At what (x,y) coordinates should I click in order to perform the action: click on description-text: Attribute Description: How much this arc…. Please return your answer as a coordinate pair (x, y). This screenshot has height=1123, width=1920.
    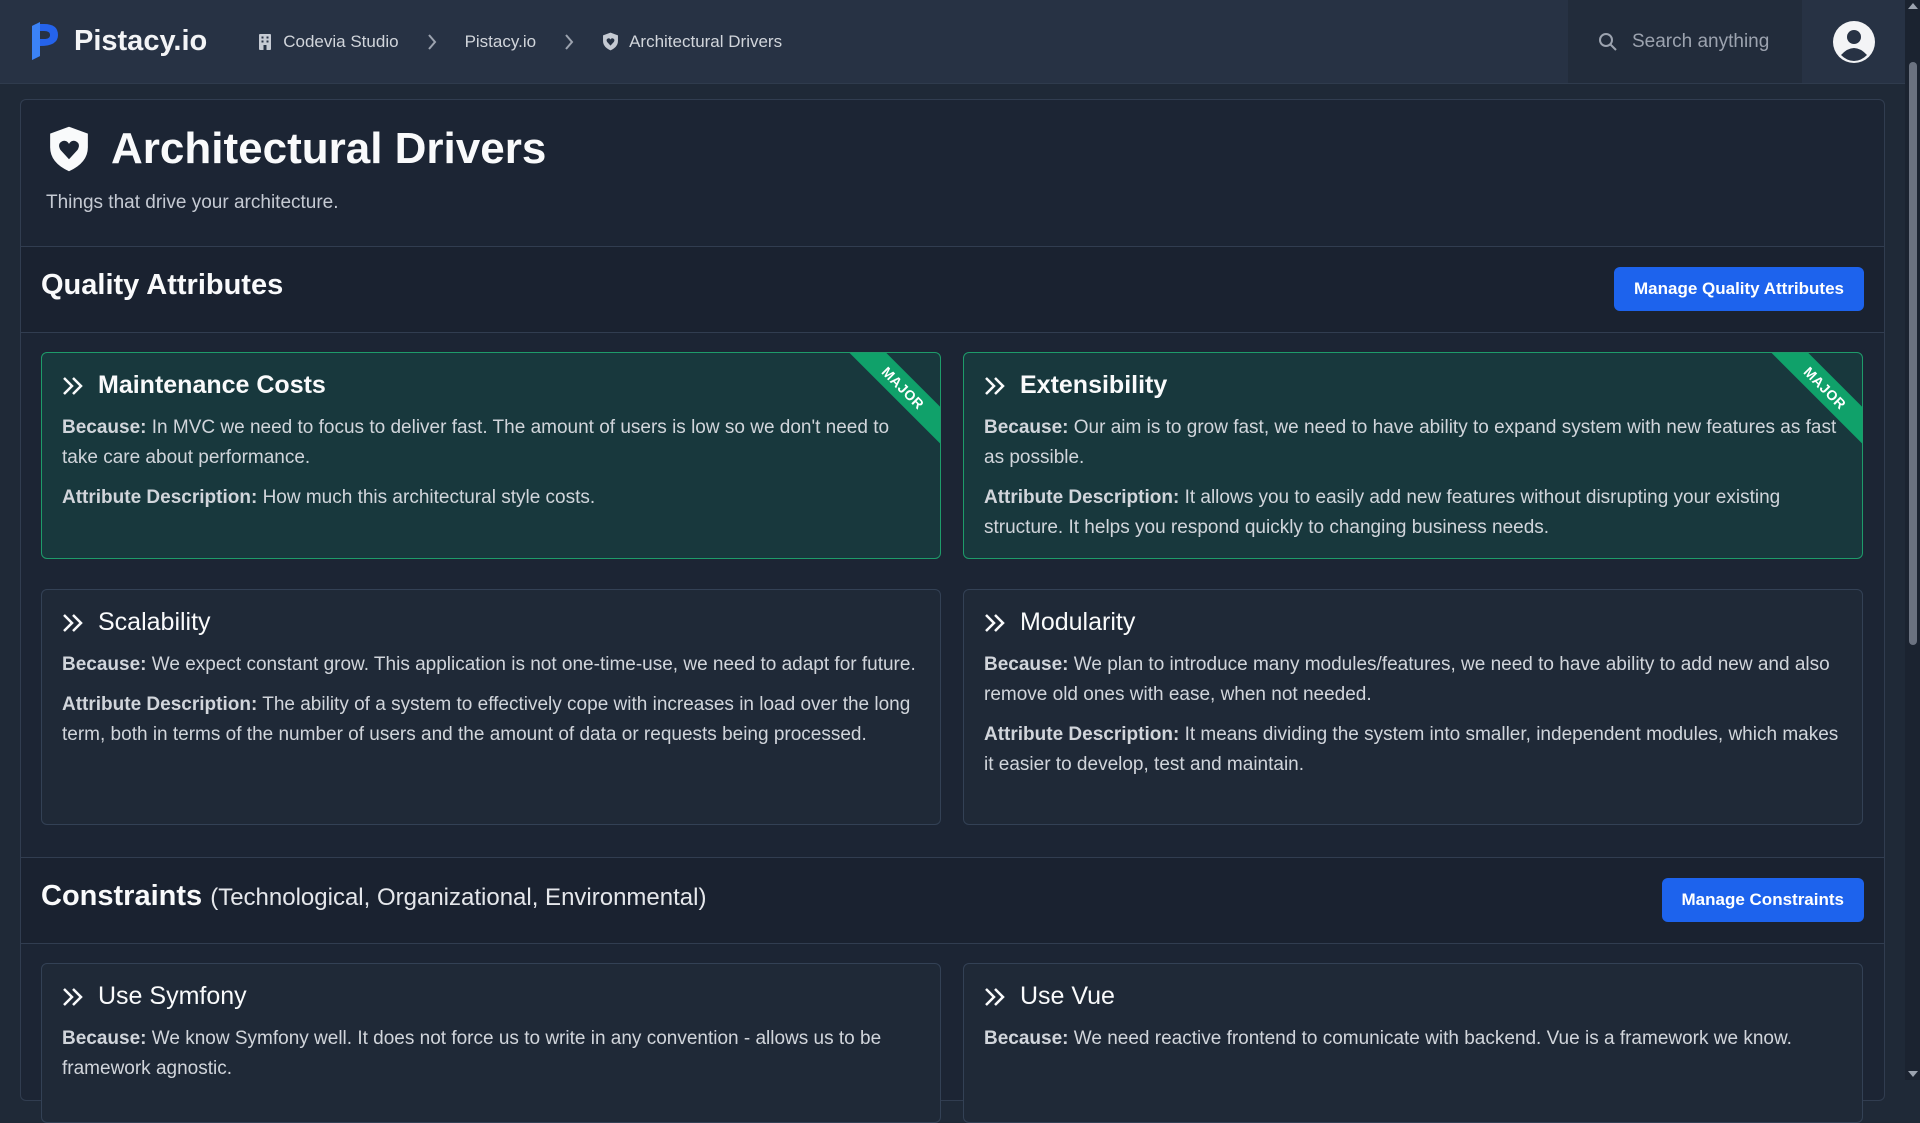
    Looking at the image, I should click on (491, 498).